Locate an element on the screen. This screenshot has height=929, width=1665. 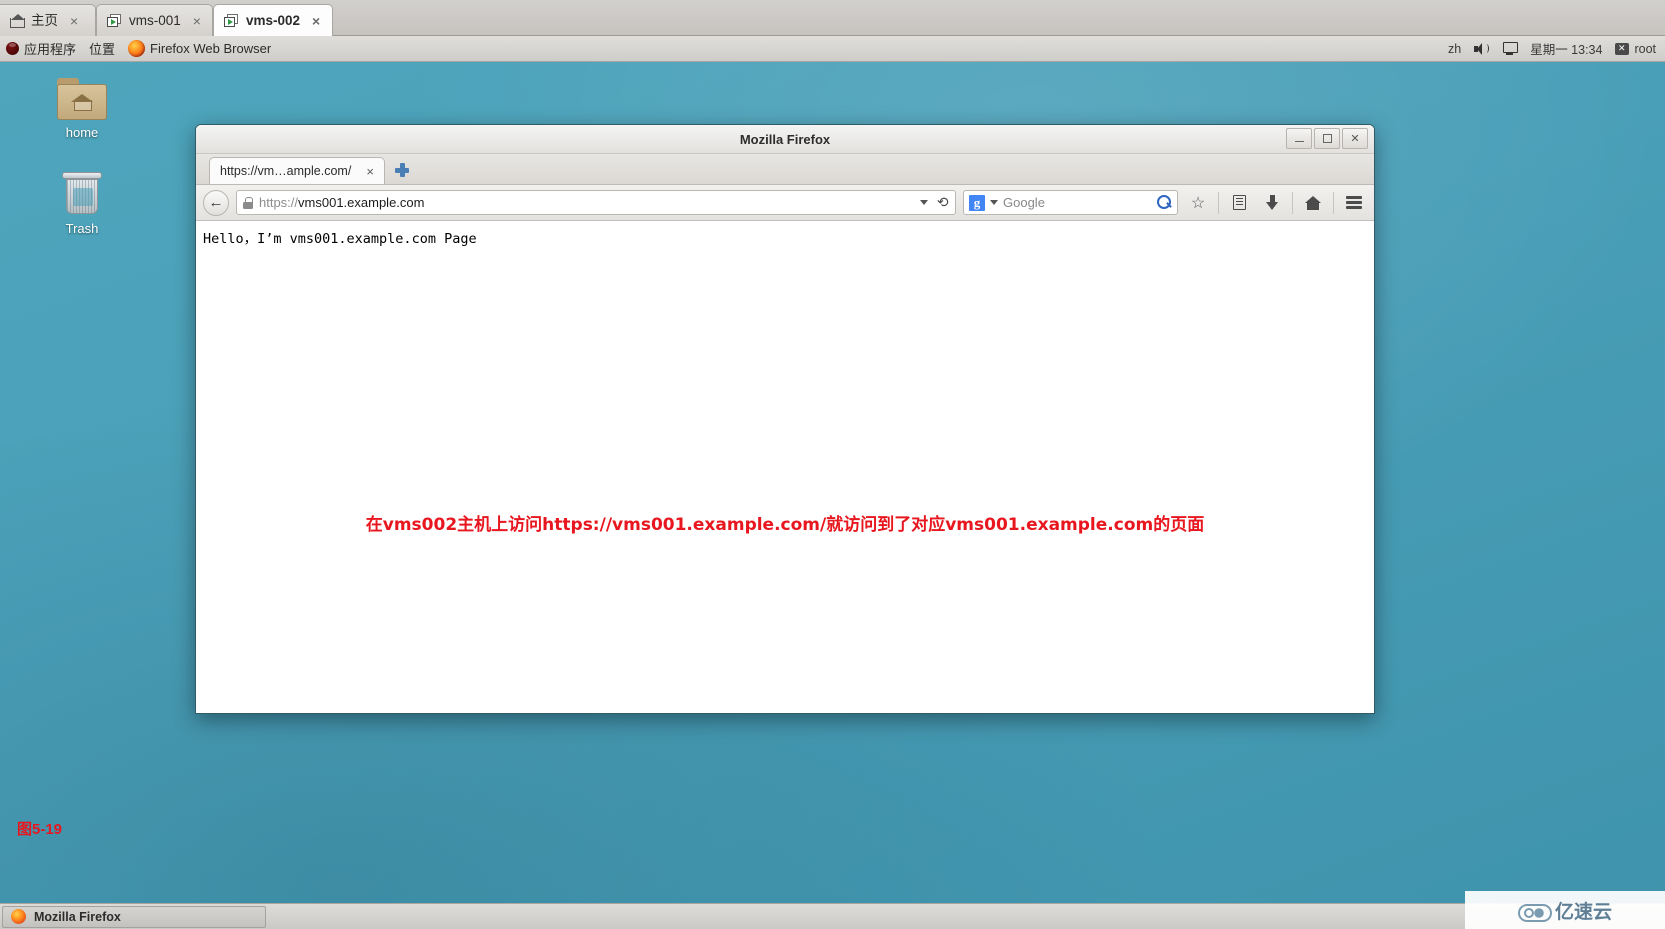
menu-applications: 应用程序 is located at coordinates (41, 48).